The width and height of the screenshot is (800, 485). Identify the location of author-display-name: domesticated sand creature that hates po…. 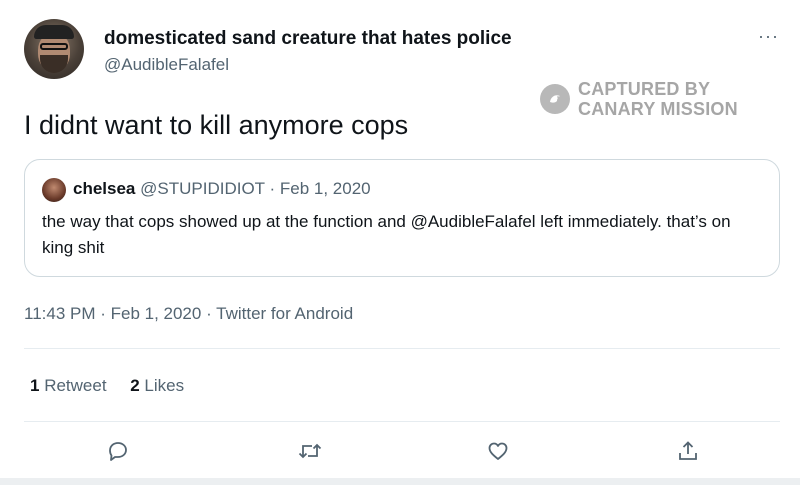
(308, 39).